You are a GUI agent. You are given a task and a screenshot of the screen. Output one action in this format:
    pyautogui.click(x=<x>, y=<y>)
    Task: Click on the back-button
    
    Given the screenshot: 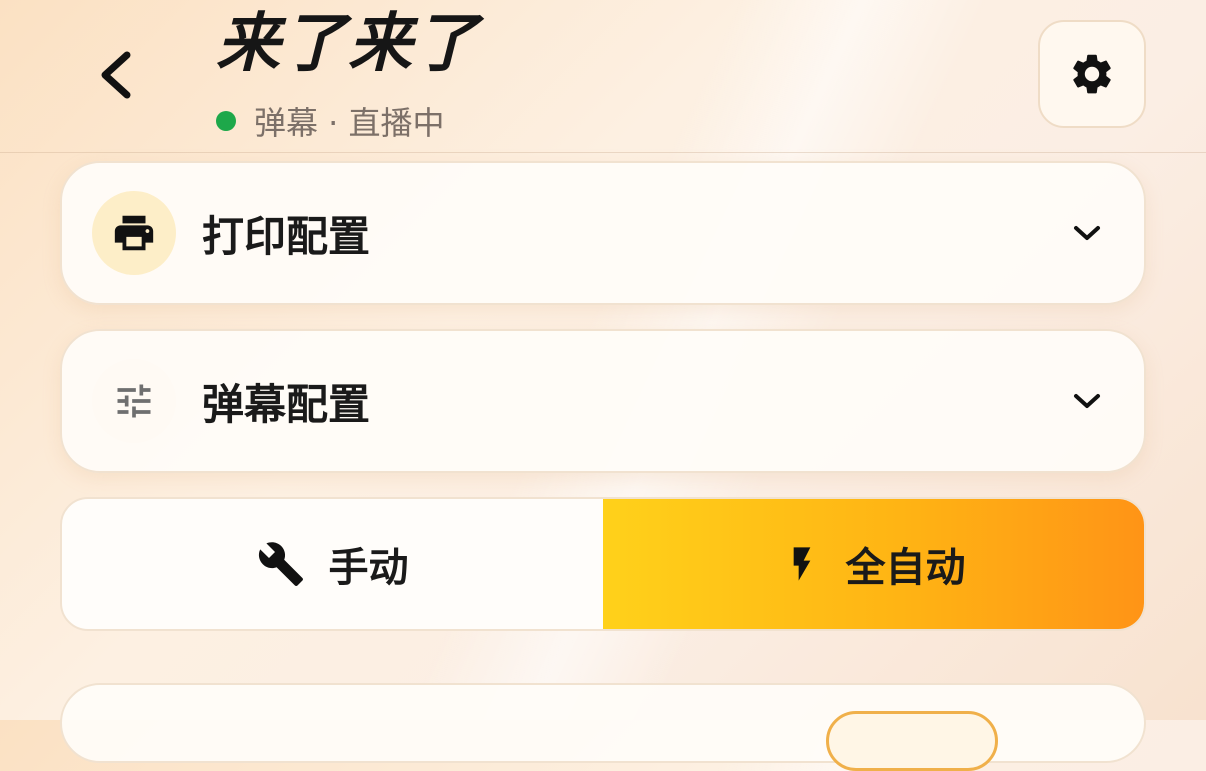 What is the action you would take?
    pyautogui.click(x=115, y=75)
    